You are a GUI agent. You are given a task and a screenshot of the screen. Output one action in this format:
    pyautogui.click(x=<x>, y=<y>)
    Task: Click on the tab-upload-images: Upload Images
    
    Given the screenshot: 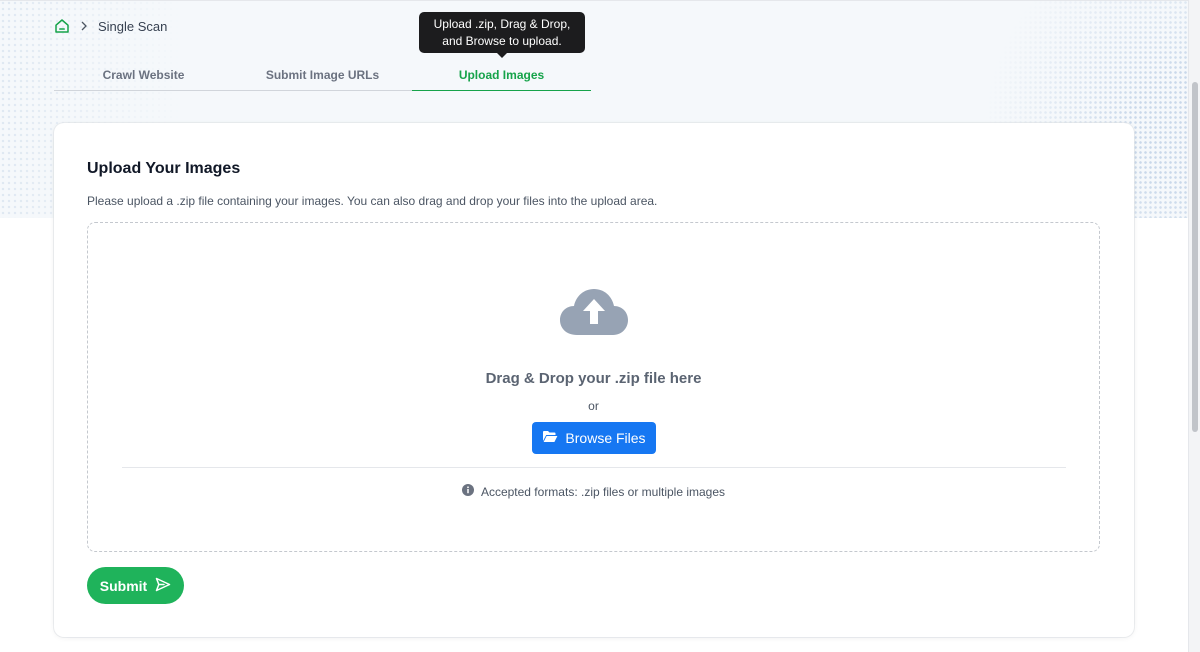 What is the action you would take?
    pyautogui.click(x=501, y=76)
    